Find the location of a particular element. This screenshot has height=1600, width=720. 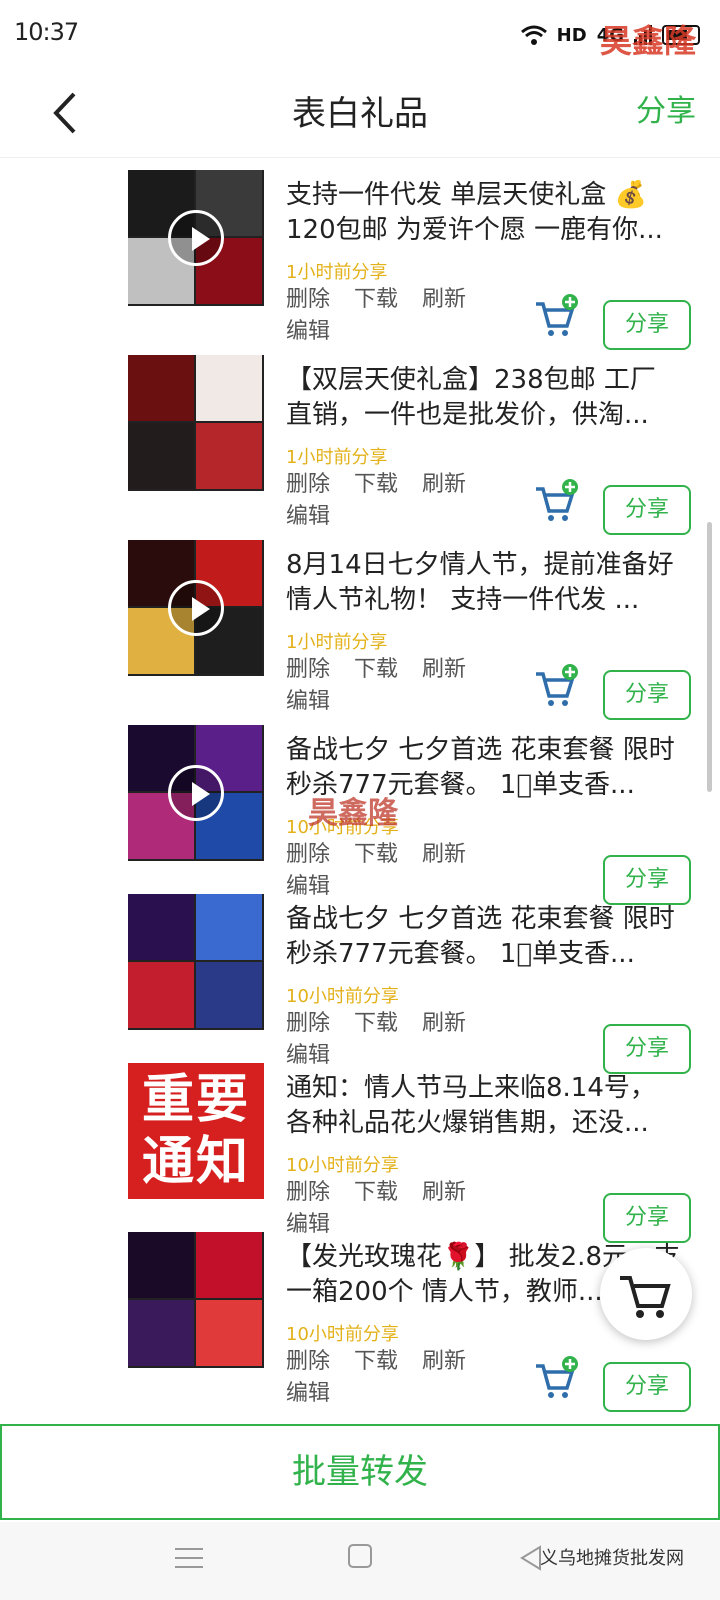

menu-icon is located at coordinates (189, 1558).